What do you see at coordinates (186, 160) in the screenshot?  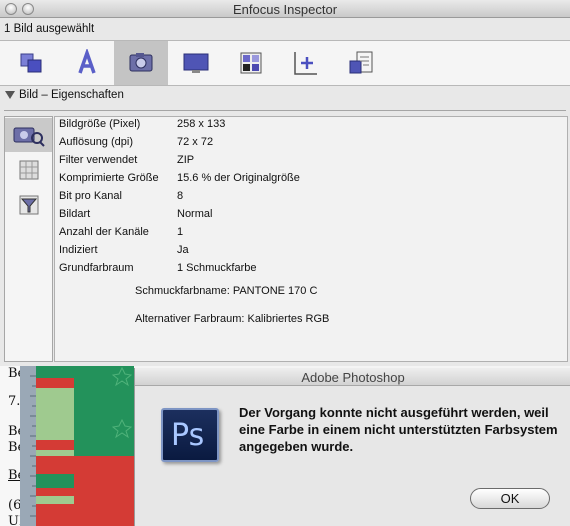 I see `property-value: ZIP` at bounding box center [186, 160].